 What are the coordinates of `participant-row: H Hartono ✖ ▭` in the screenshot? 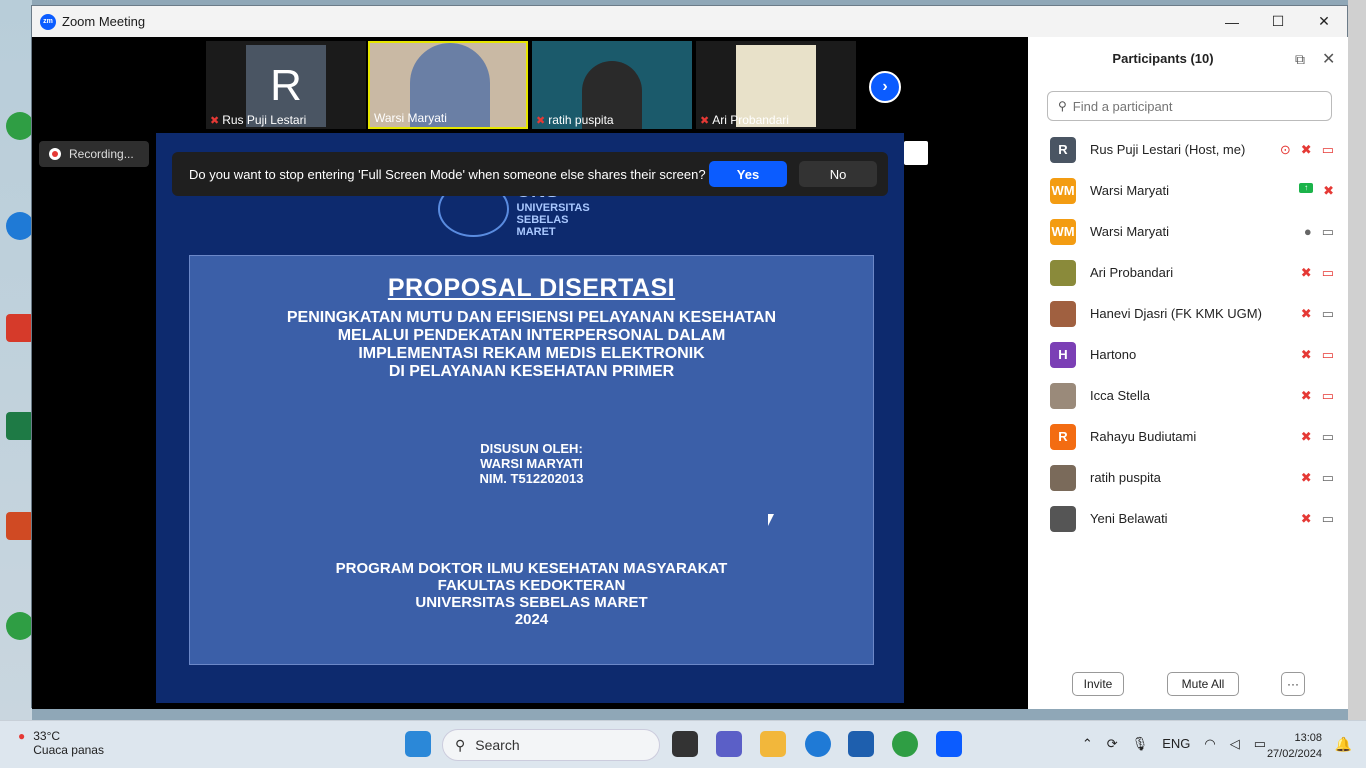 It's located at (1188, 354).